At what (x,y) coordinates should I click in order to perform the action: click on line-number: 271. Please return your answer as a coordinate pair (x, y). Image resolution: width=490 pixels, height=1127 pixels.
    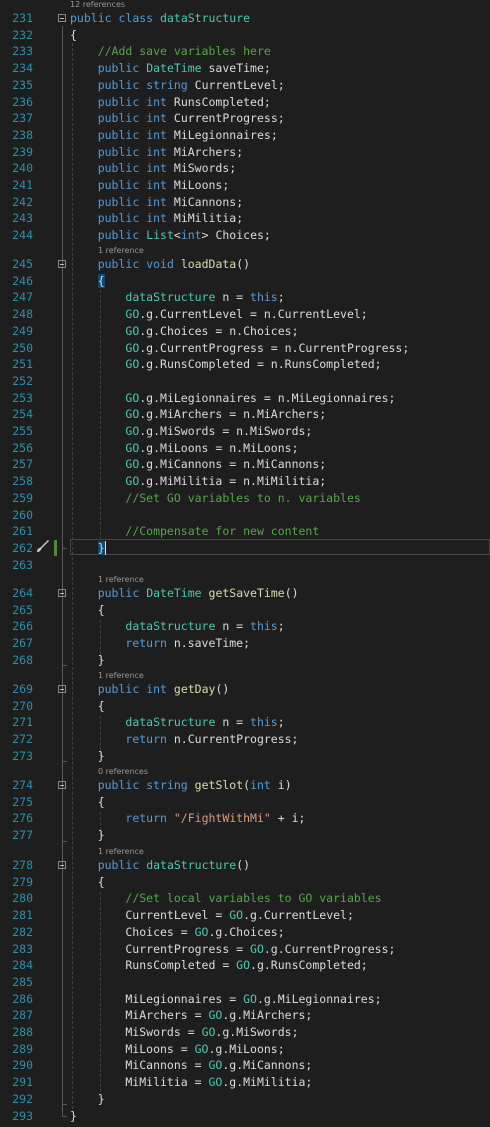
    Looking at the image, I should click on (22, 722).